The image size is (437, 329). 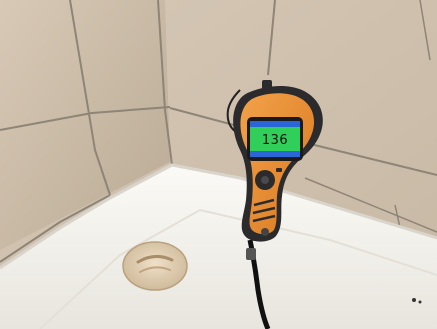 What do you see at coordinates (275, 140) in the screenshot?
I see `meter-reading: 136` at bounding box center [275, 140].